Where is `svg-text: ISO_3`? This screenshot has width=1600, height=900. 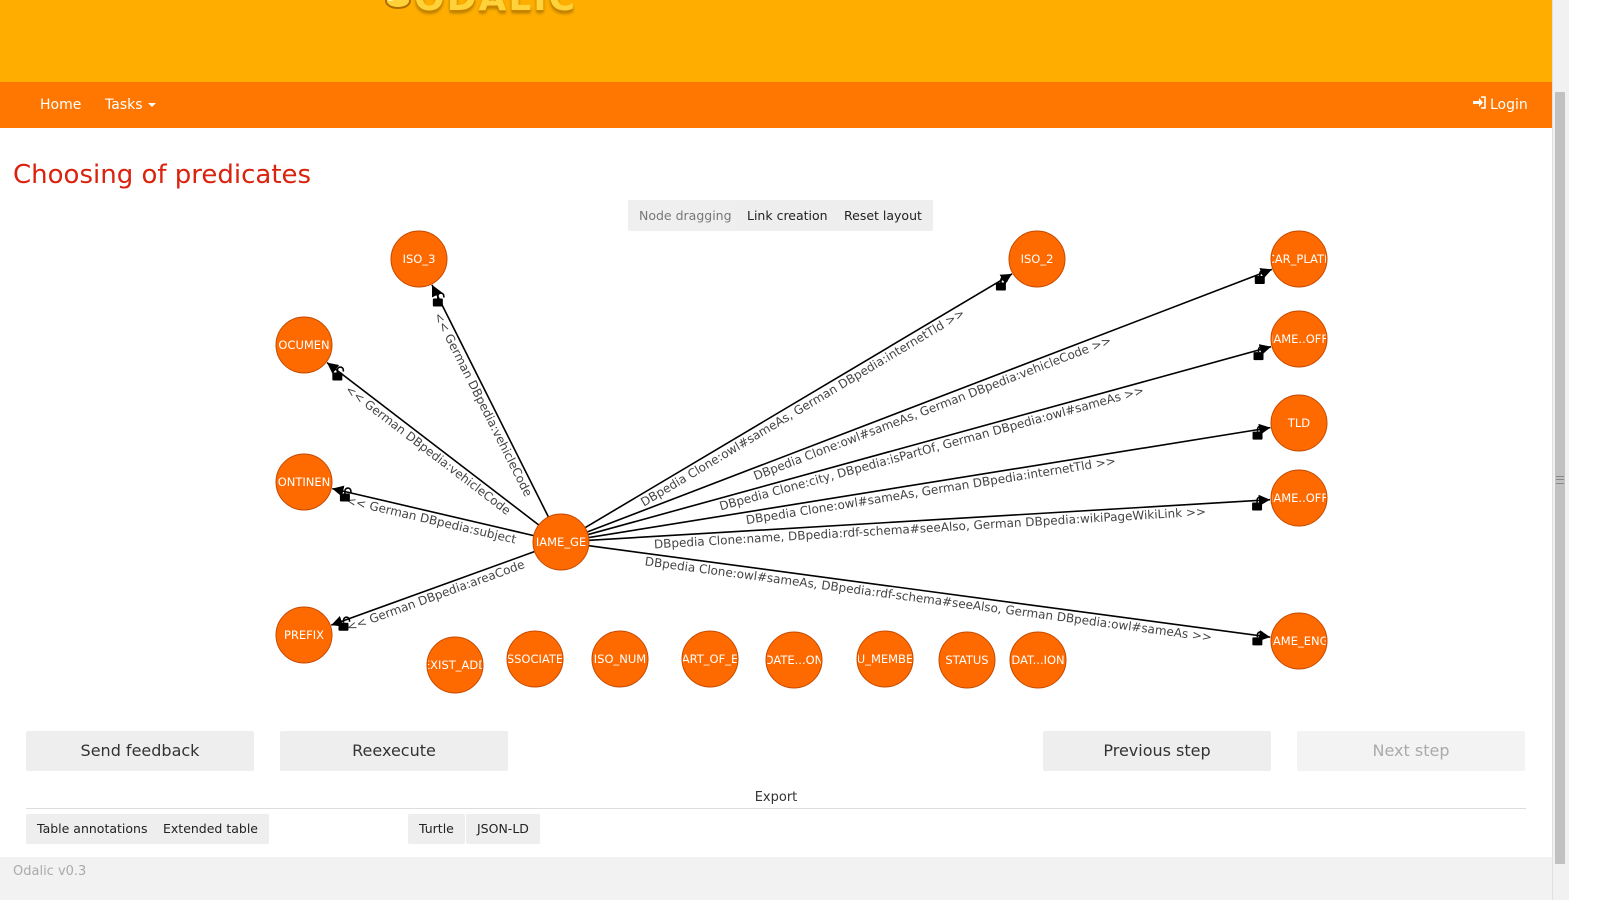
svg-text: ISO_3 is located at coordinates (419, 259).